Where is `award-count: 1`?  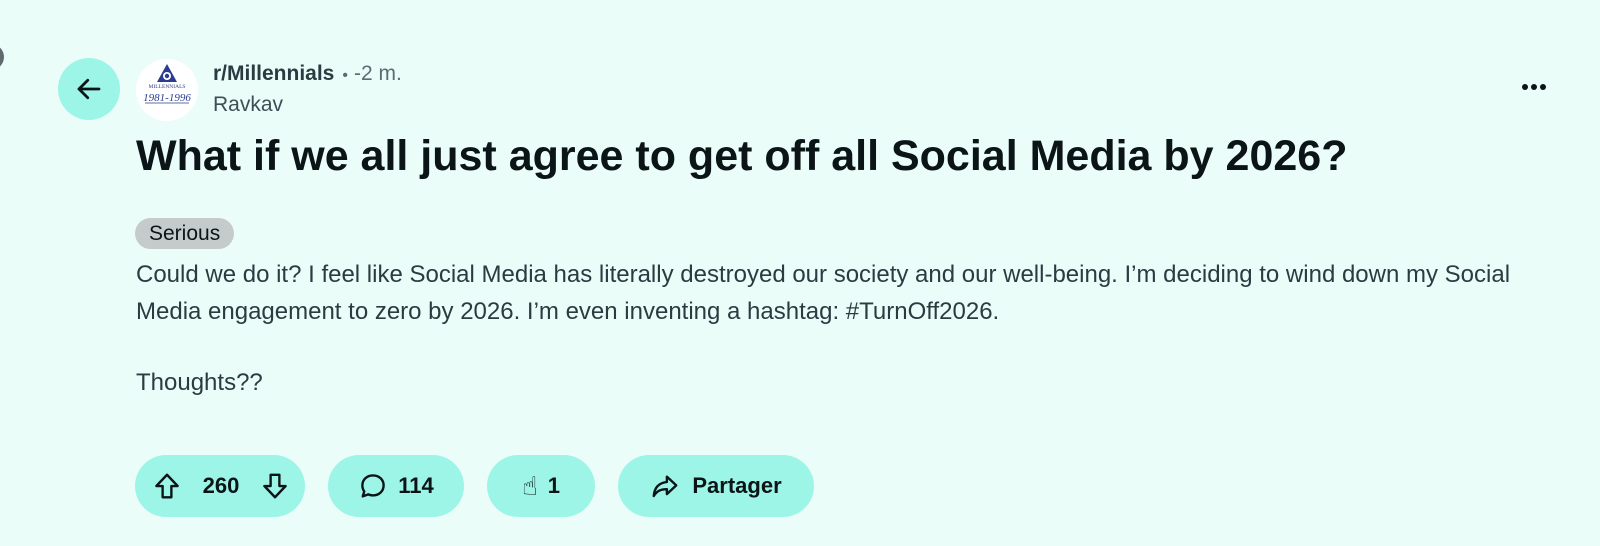 award-count: 1 is located at coordinates (554, 485).